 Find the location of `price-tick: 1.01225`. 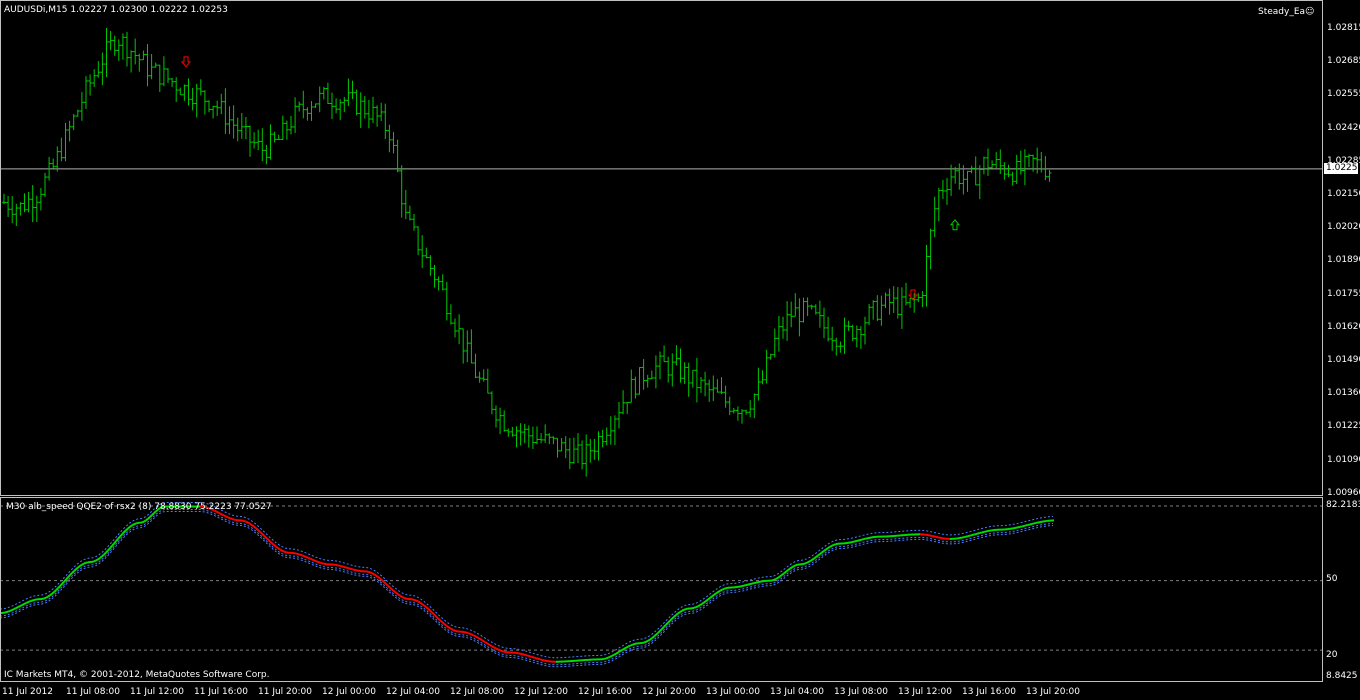

price-tick: 1.01225 is located at coordinates (1343, 426).